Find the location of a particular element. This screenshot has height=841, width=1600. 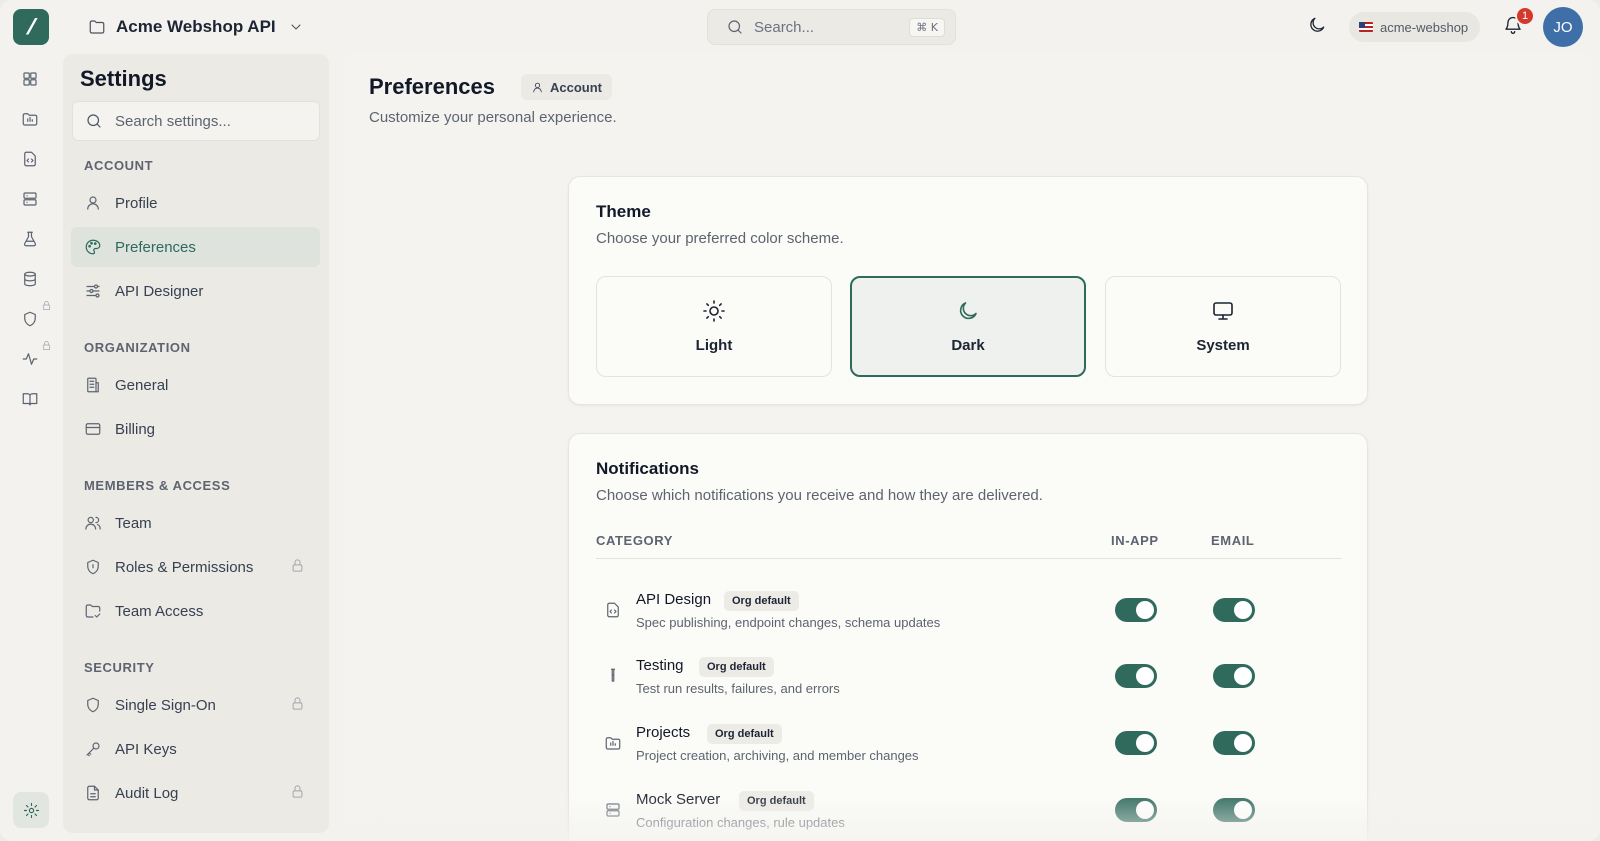

sidebar-item-roles-permissions: Roles & Permissions is located at coordinates (195, 567).